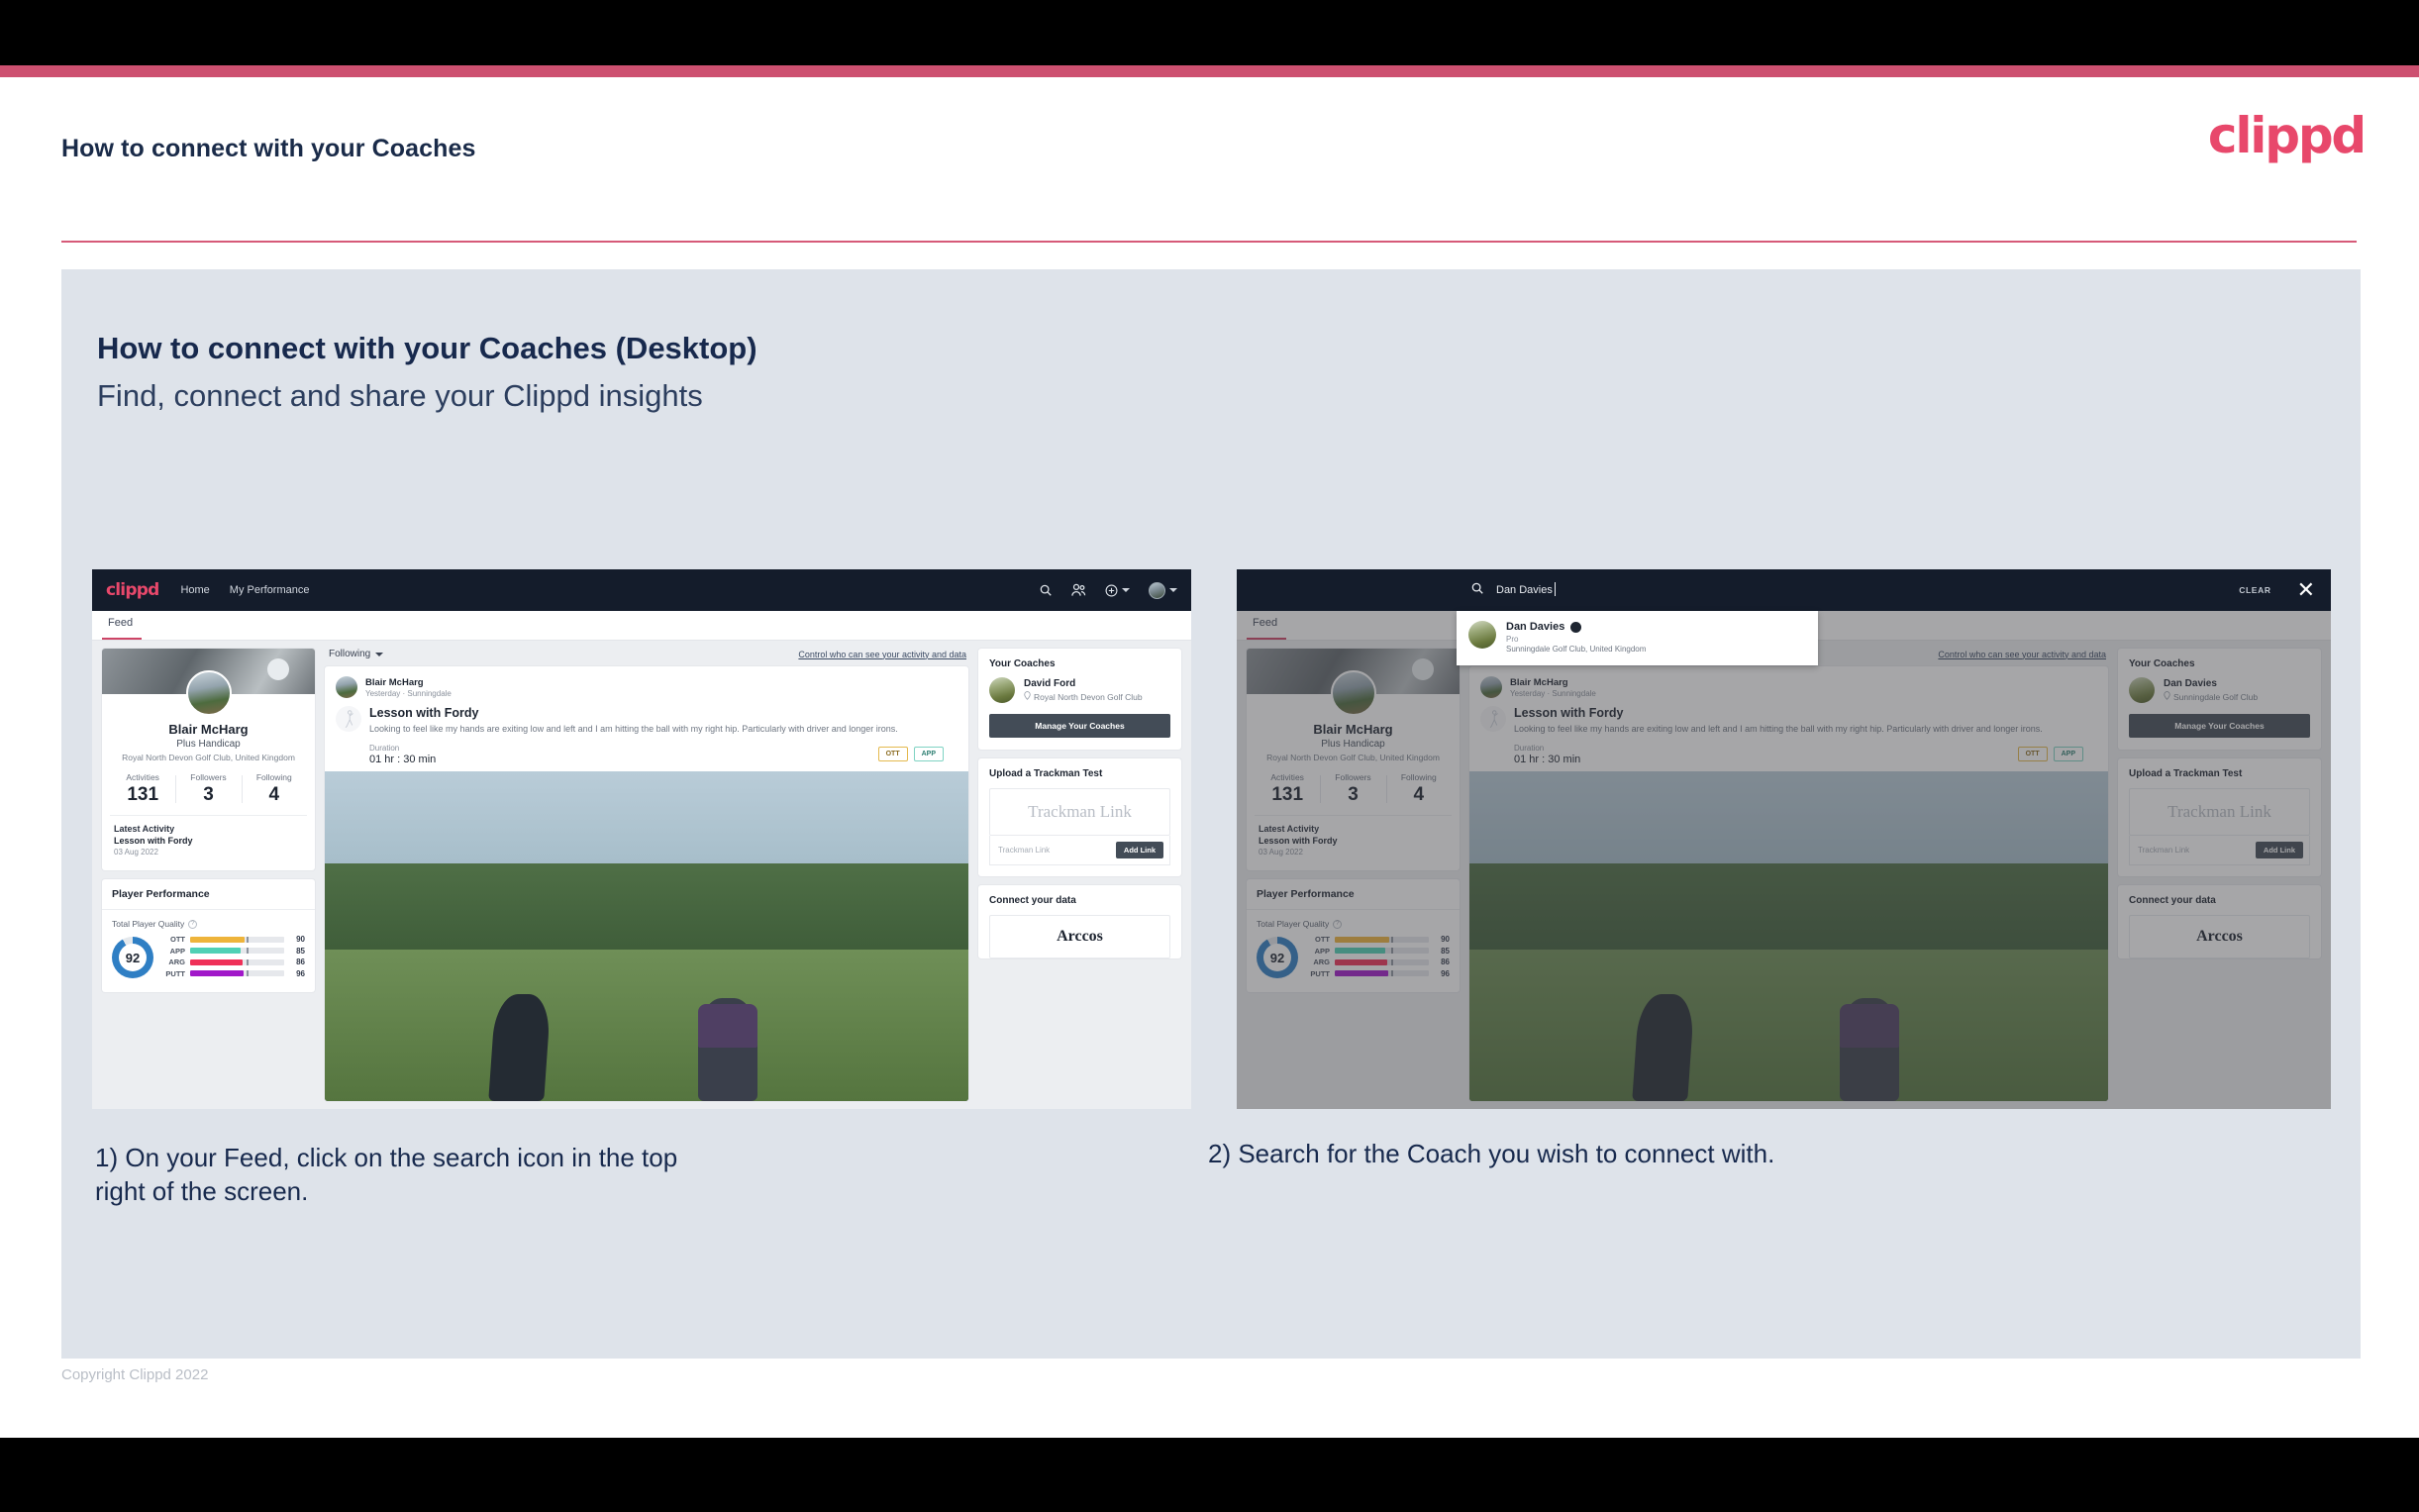 Image resolution: width=2419 pixels, height=1512 pixels. What do you see at coordinates (346, 687) in the screenshot?
I see `post-avatar` at bounding box center [346, 687].